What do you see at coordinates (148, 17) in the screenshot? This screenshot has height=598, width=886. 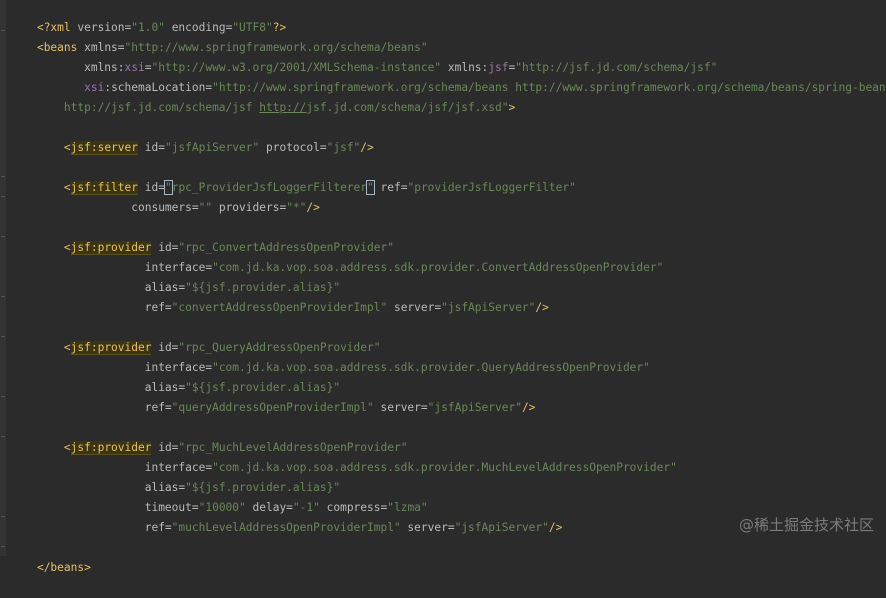 I see `code-line-xml-declaration: <?xml version="1.0" encoding="UTF8"?>` at bounding box center [148, 17].